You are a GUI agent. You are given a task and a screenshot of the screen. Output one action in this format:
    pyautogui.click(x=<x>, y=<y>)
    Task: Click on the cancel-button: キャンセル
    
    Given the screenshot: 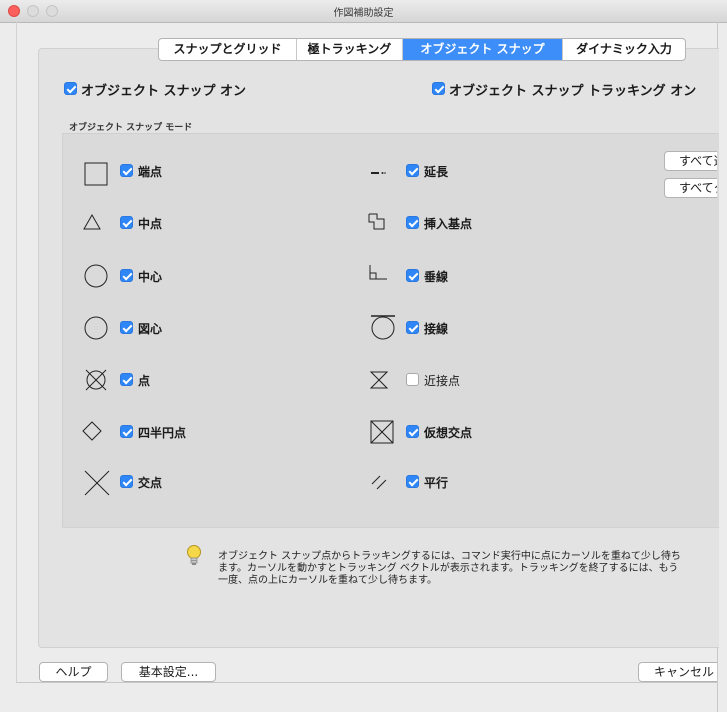 What is the action you would take?
    pyautogui.click(x=677, y=672)
    